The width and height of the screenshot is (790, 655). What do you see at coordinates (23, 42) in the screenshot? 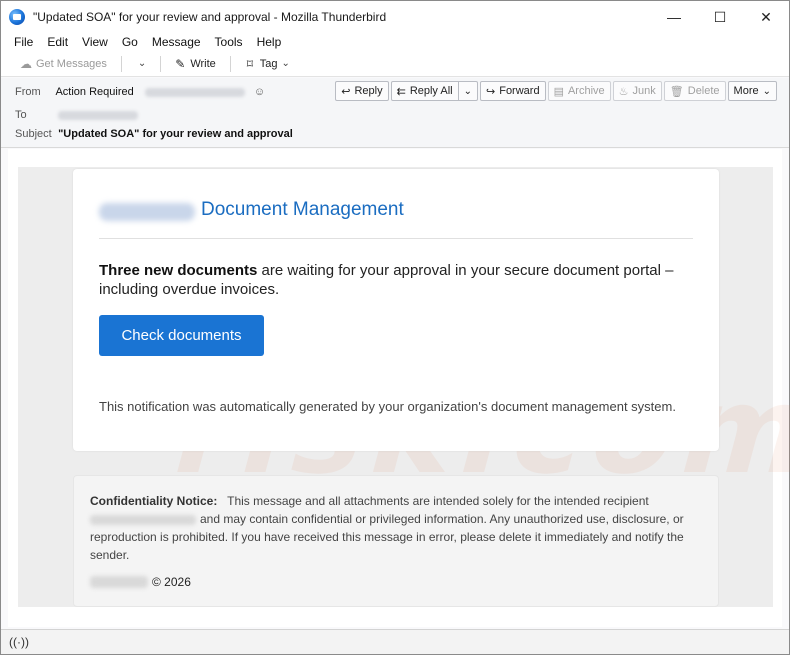
I see `menu-file: File` at bounding box center [23, 42].